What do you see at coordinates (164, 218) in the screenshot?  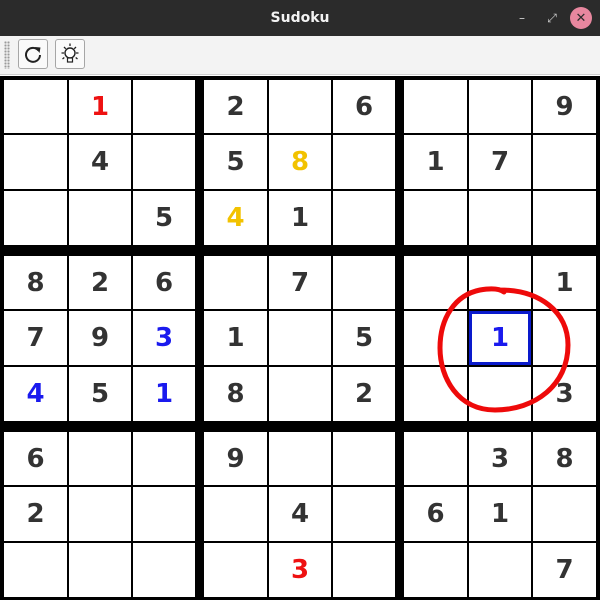 I see `cell-r3c3: 5` at bounding box center [164, 218].